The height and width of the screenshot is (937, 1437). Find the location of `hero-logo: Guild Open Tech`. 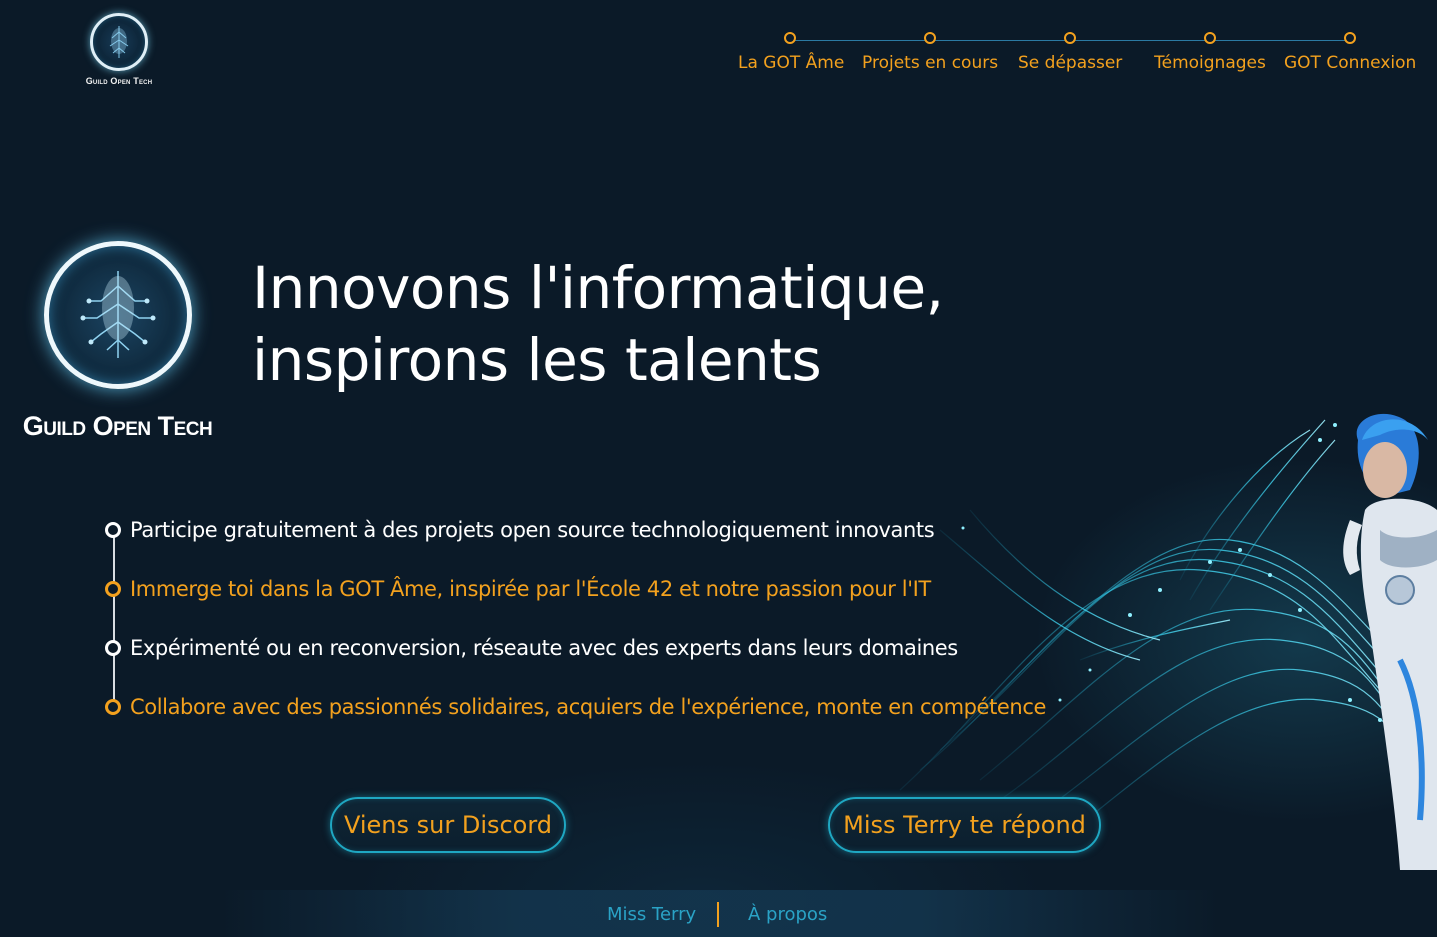

hero-logo: Guild Open Tech is located at coordinates (120, 343).